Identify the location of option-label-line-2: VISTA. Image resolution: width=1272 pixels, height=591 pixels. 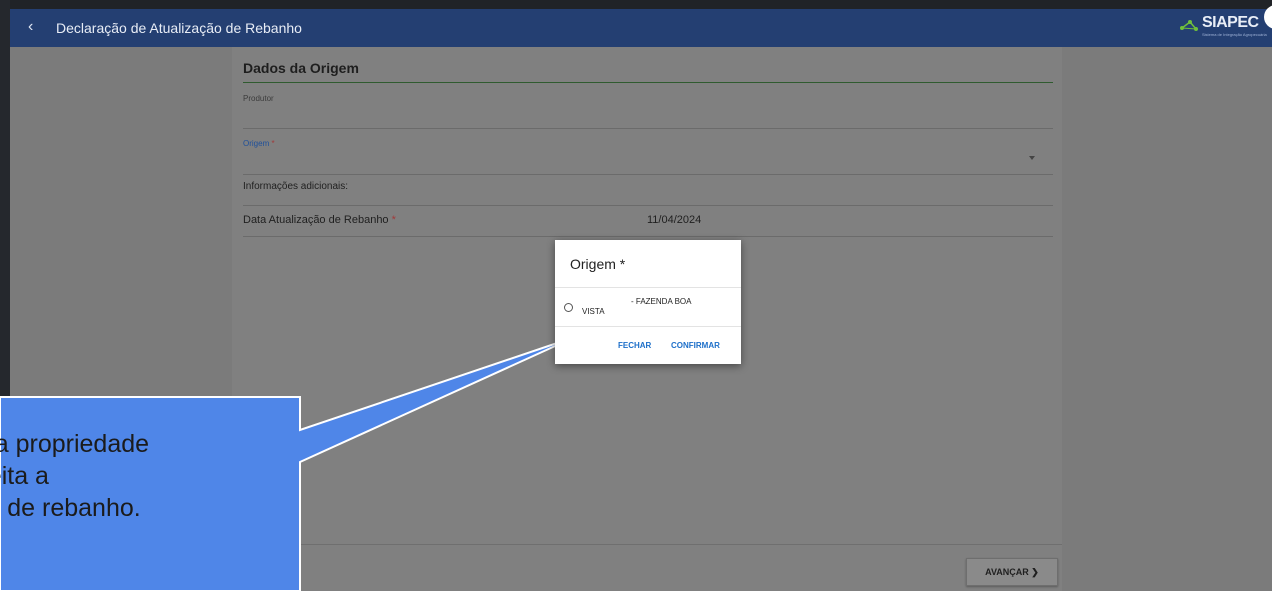
(593, 311).